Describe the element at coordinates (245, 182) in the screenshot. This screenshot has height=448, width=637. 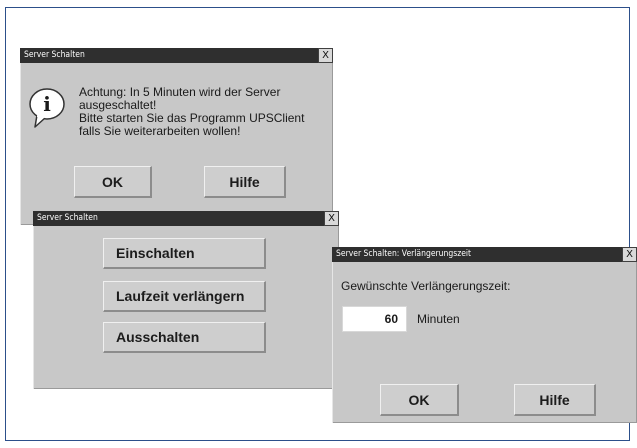
I see `warning-help-button: Hilfe` at that location.